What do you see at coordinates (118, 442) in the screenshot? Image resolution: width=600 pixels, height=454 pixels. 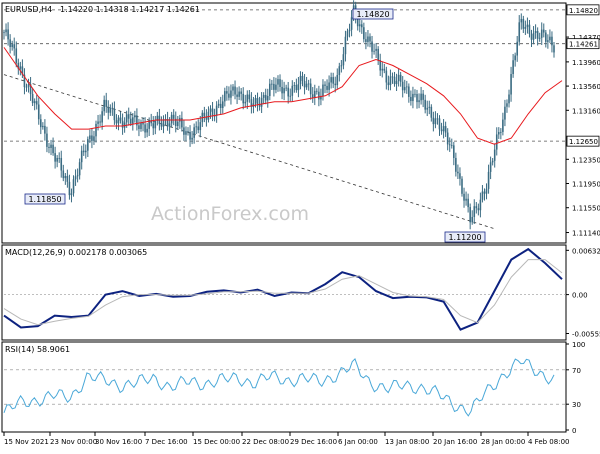 I see `x-tick-label: 30 Nov 16:00` at bounding box center [118, 442].